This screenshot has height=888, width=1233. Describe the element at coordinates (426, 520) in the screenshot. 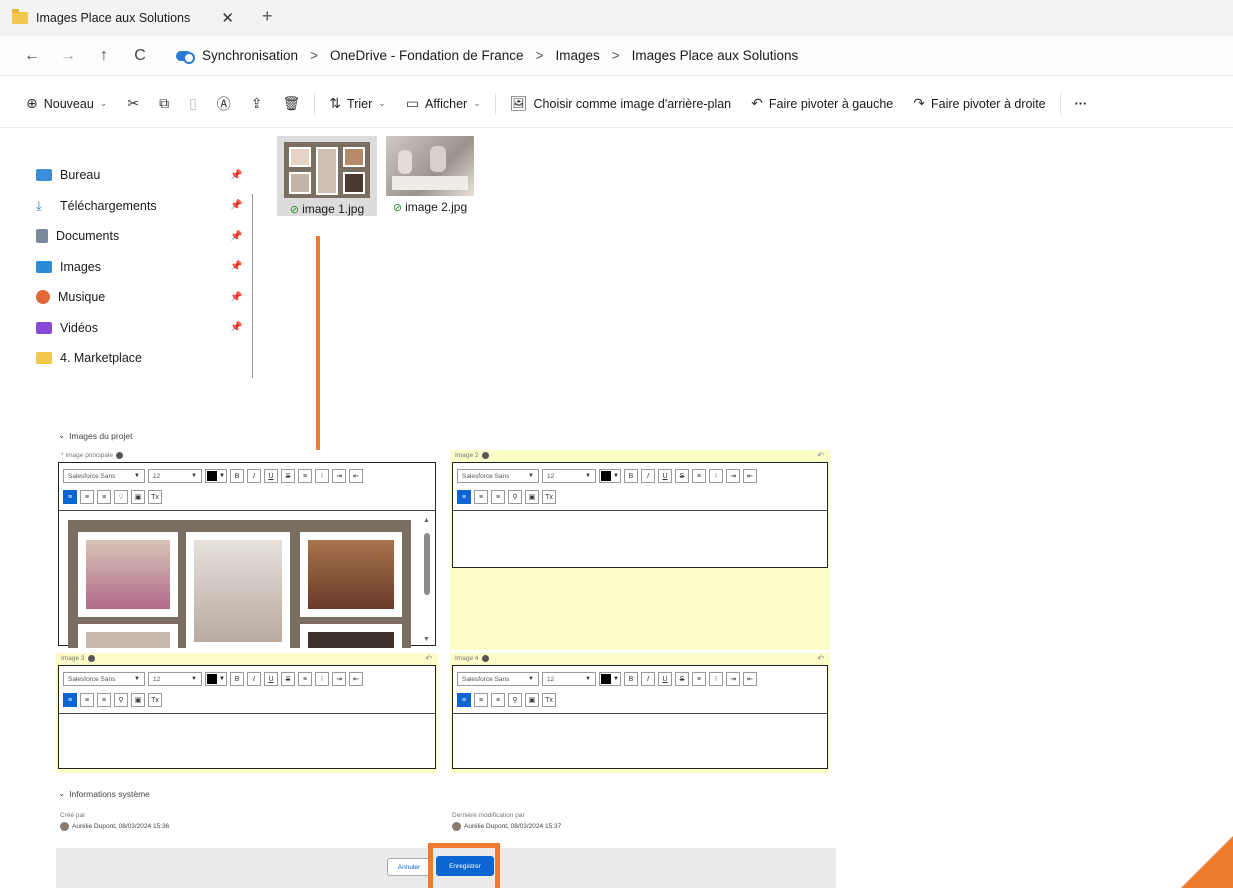

I see `scroll-up-icon: ▲` at that location.